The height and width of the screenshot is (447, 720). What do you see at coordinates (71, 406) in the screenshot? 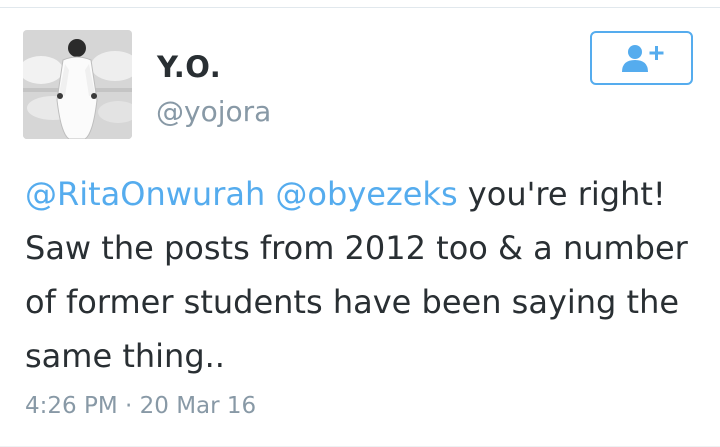
I see `tweet-time: 4:26 PM` at bounding box center [71, 406].